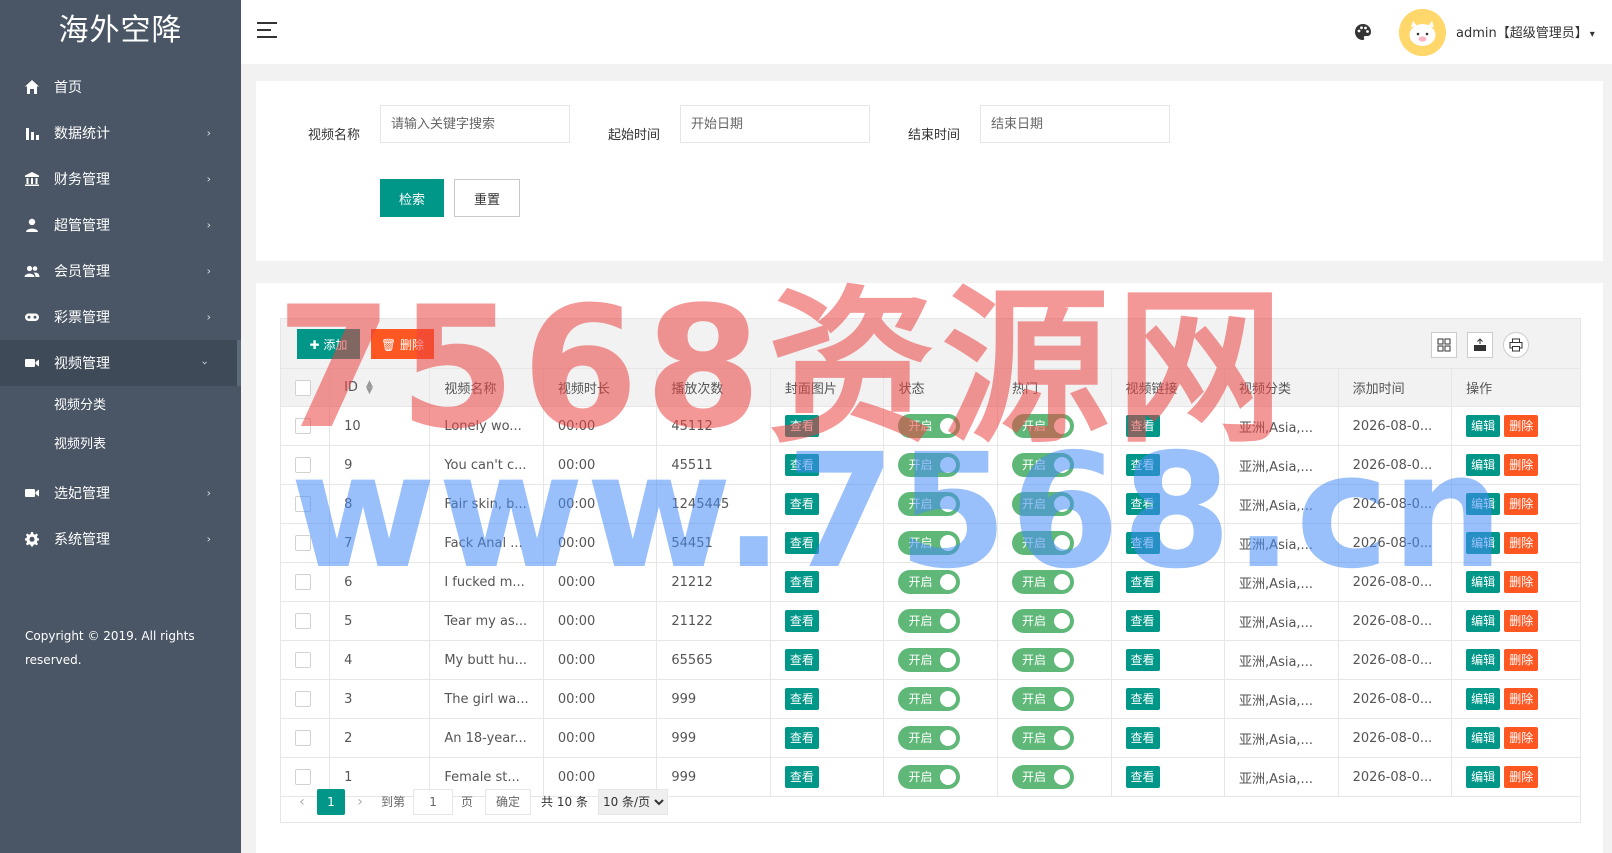 The image size is (1612, 853). Describe the element at coordinates (380, 426) in the screenshot. I see `cell-id: 10` at that location.